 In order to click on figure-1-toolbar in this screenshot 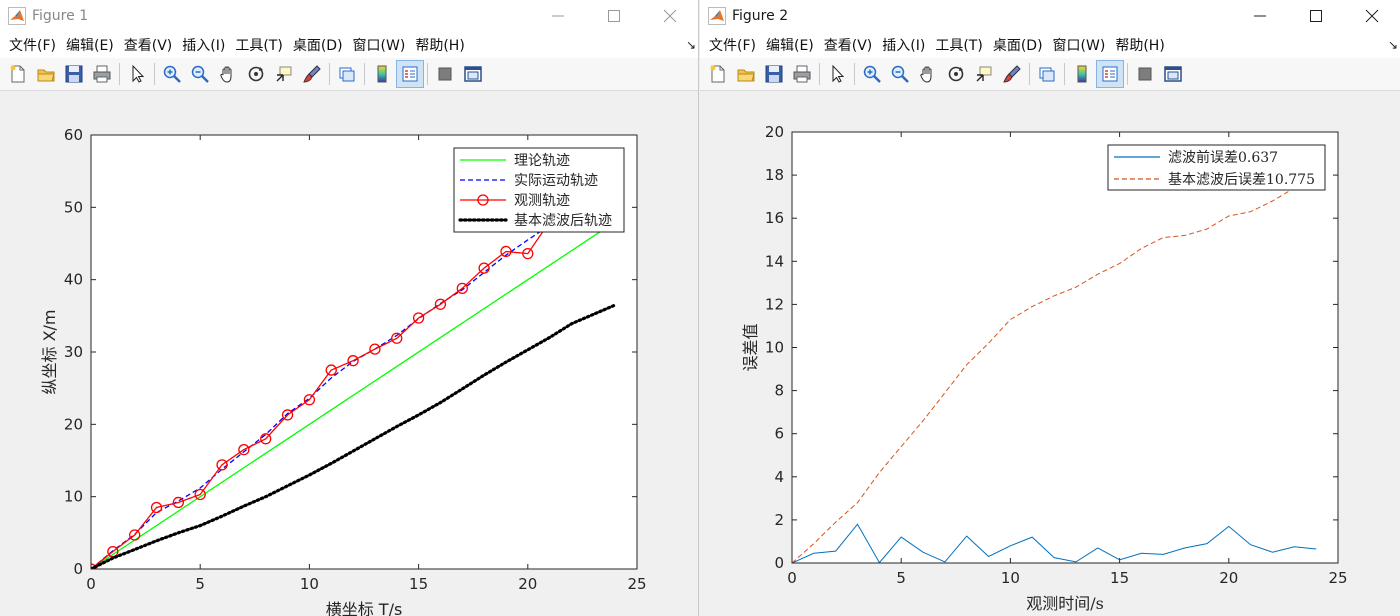, I will do `click(349, 74)`.